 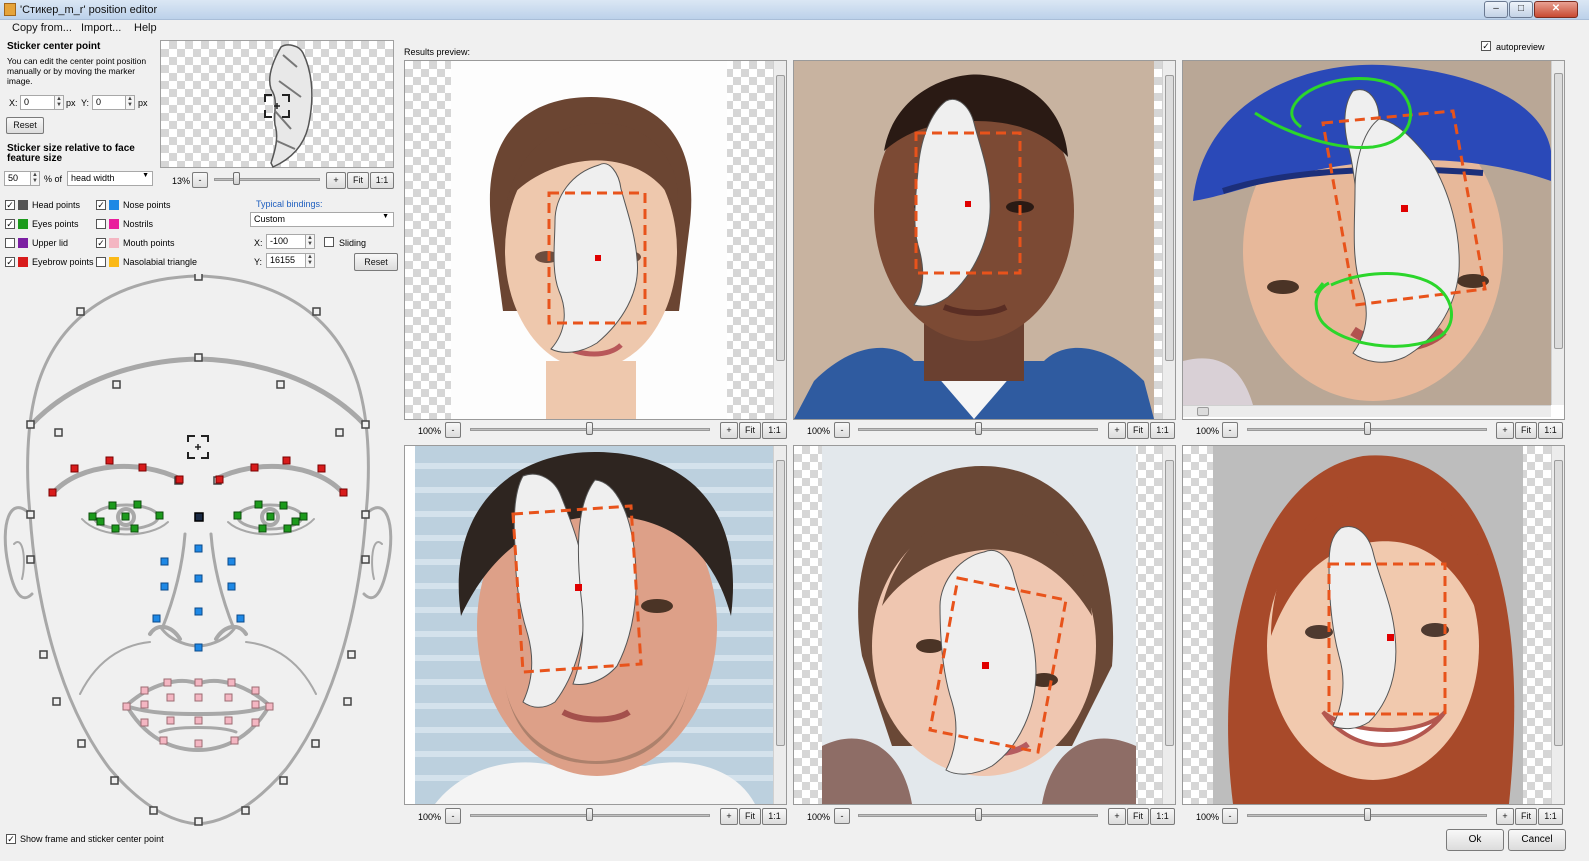 I want to click on thumb-zoom-slider, so click(x=267, y=179).